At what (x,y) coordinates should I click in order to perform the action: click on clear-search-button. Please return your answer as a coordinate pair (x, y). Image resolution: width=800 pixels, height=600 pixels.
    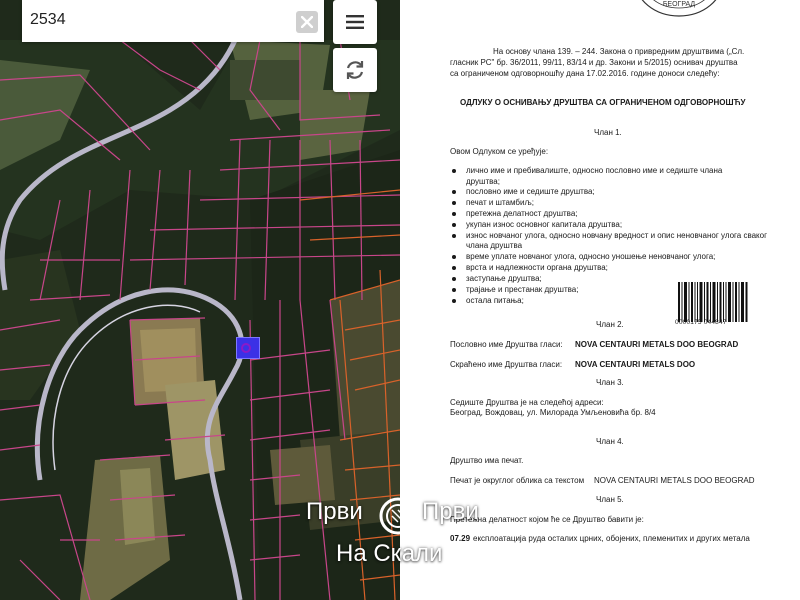
    Looking at the image, I should click on (307, 22).